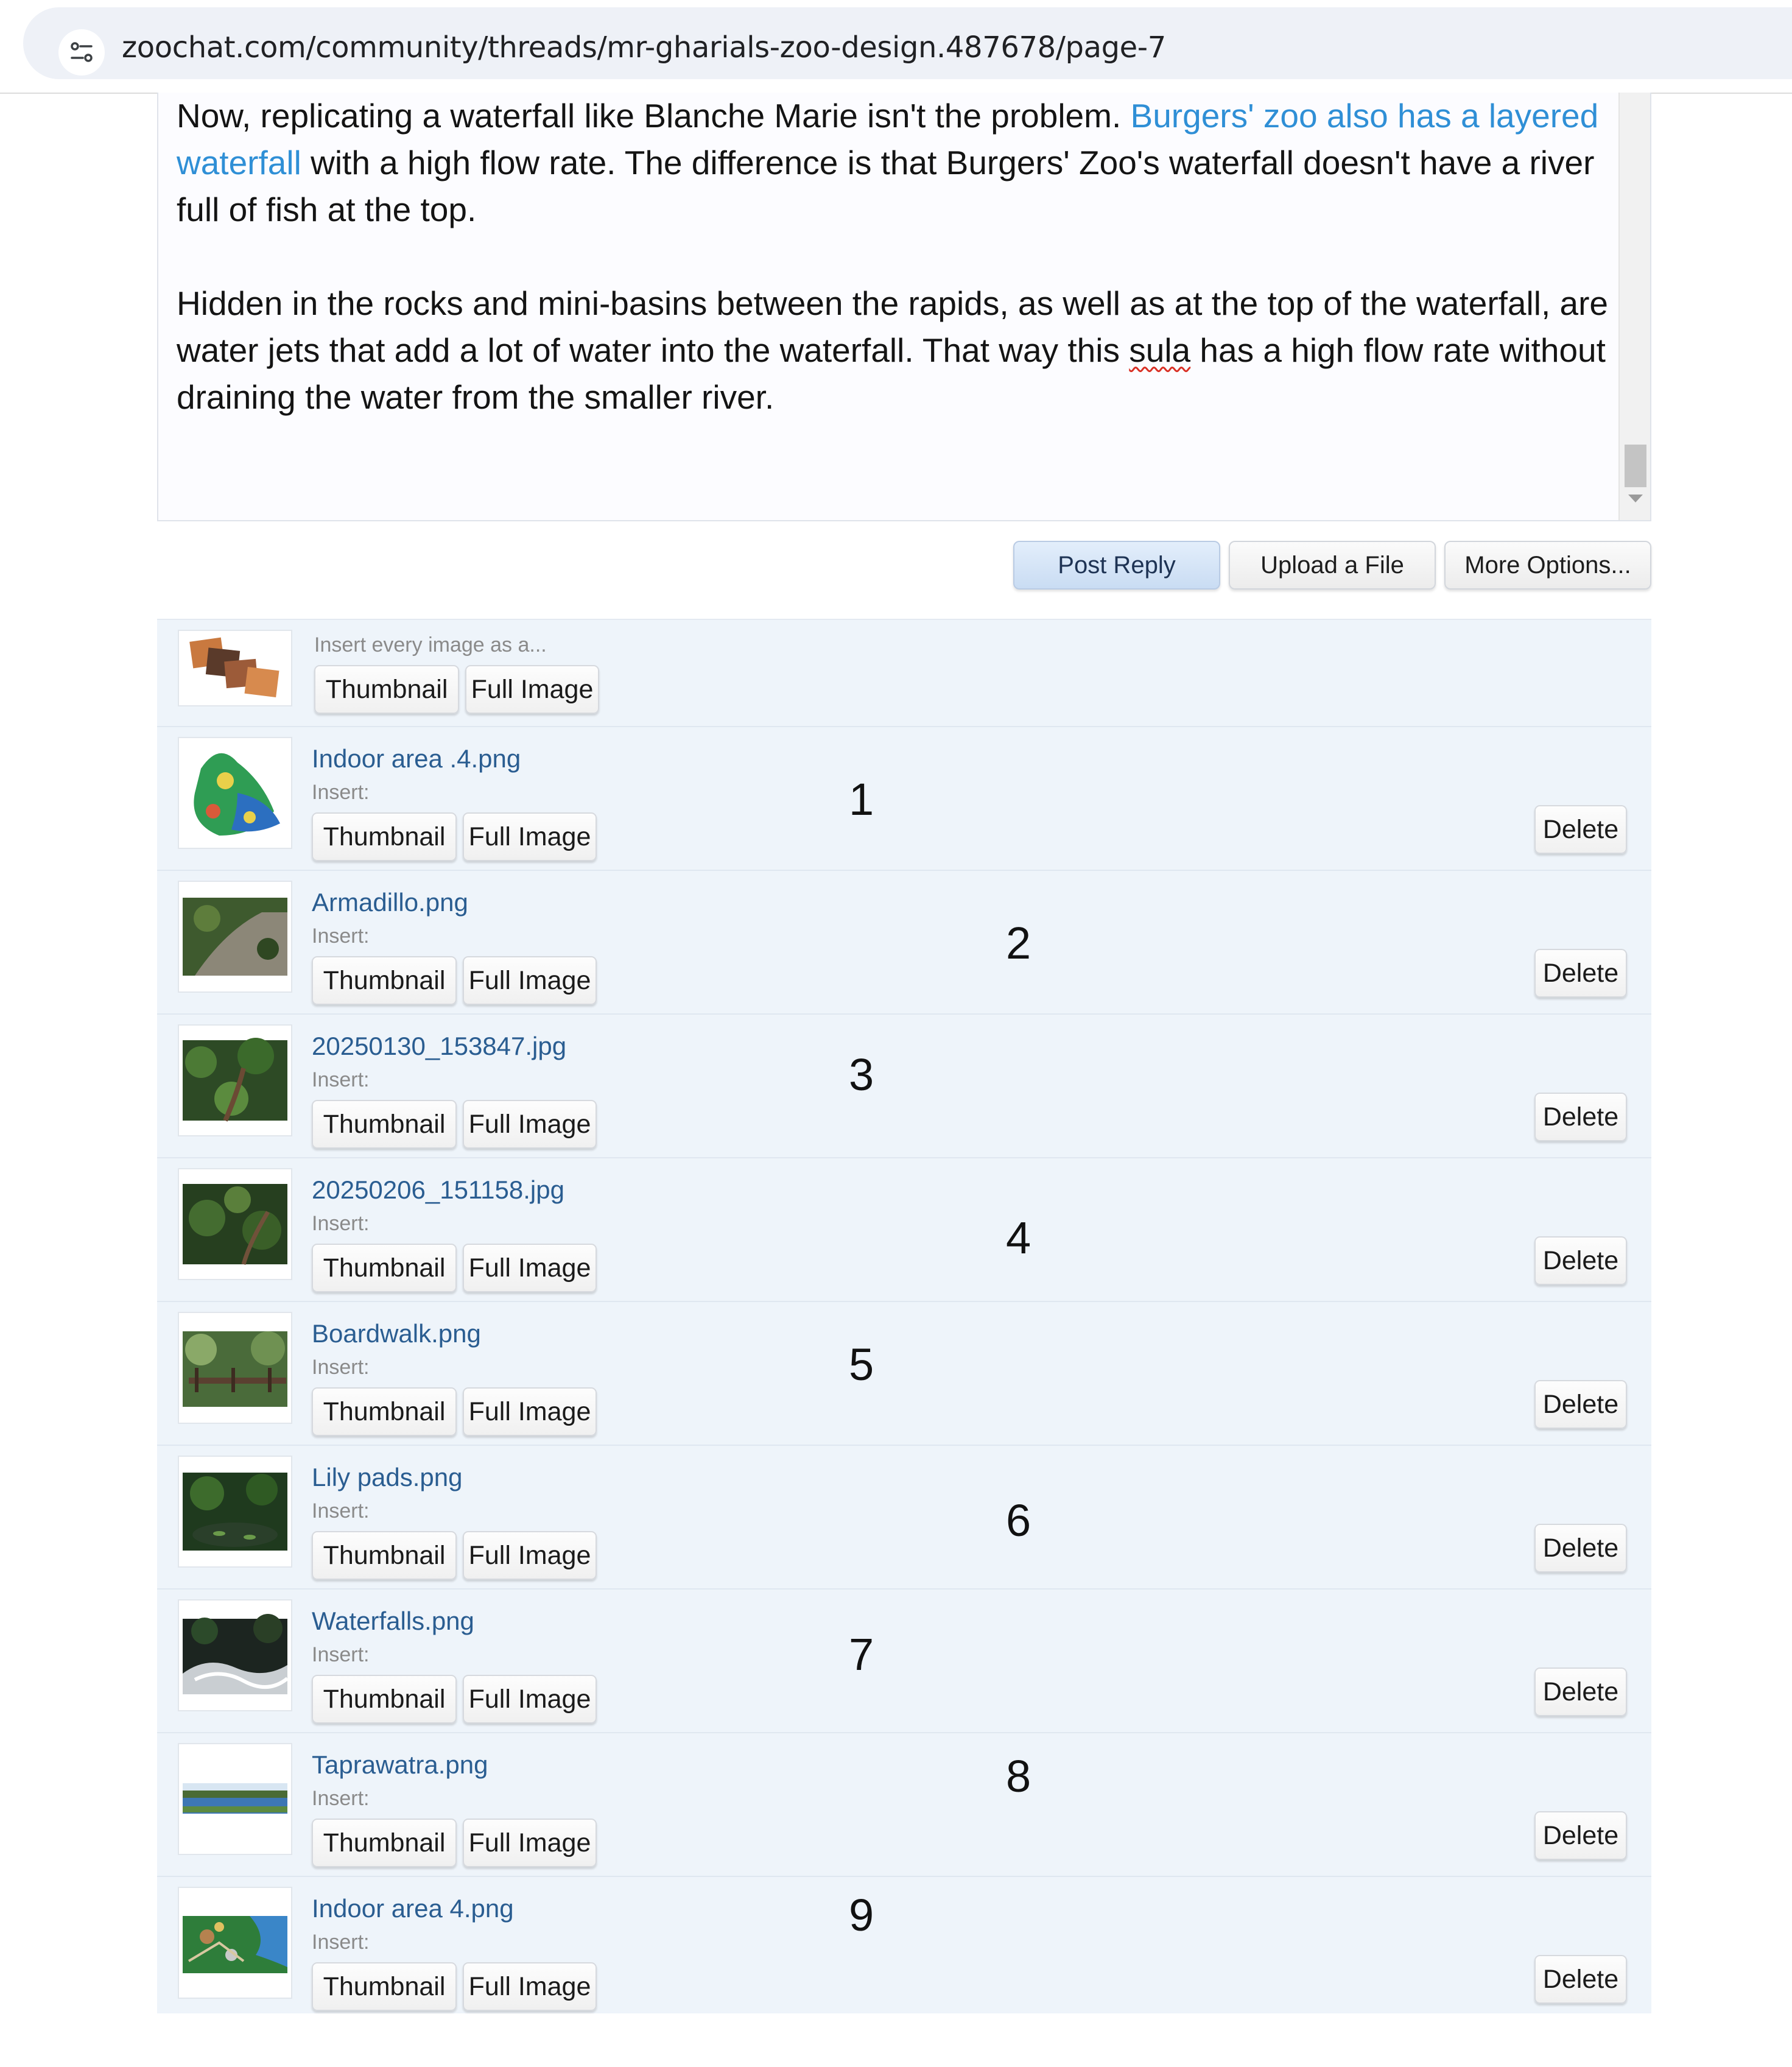 This screenshot has width=1792, height=2067. I want to click on scrollbar-thumb, so click(1636, 466).